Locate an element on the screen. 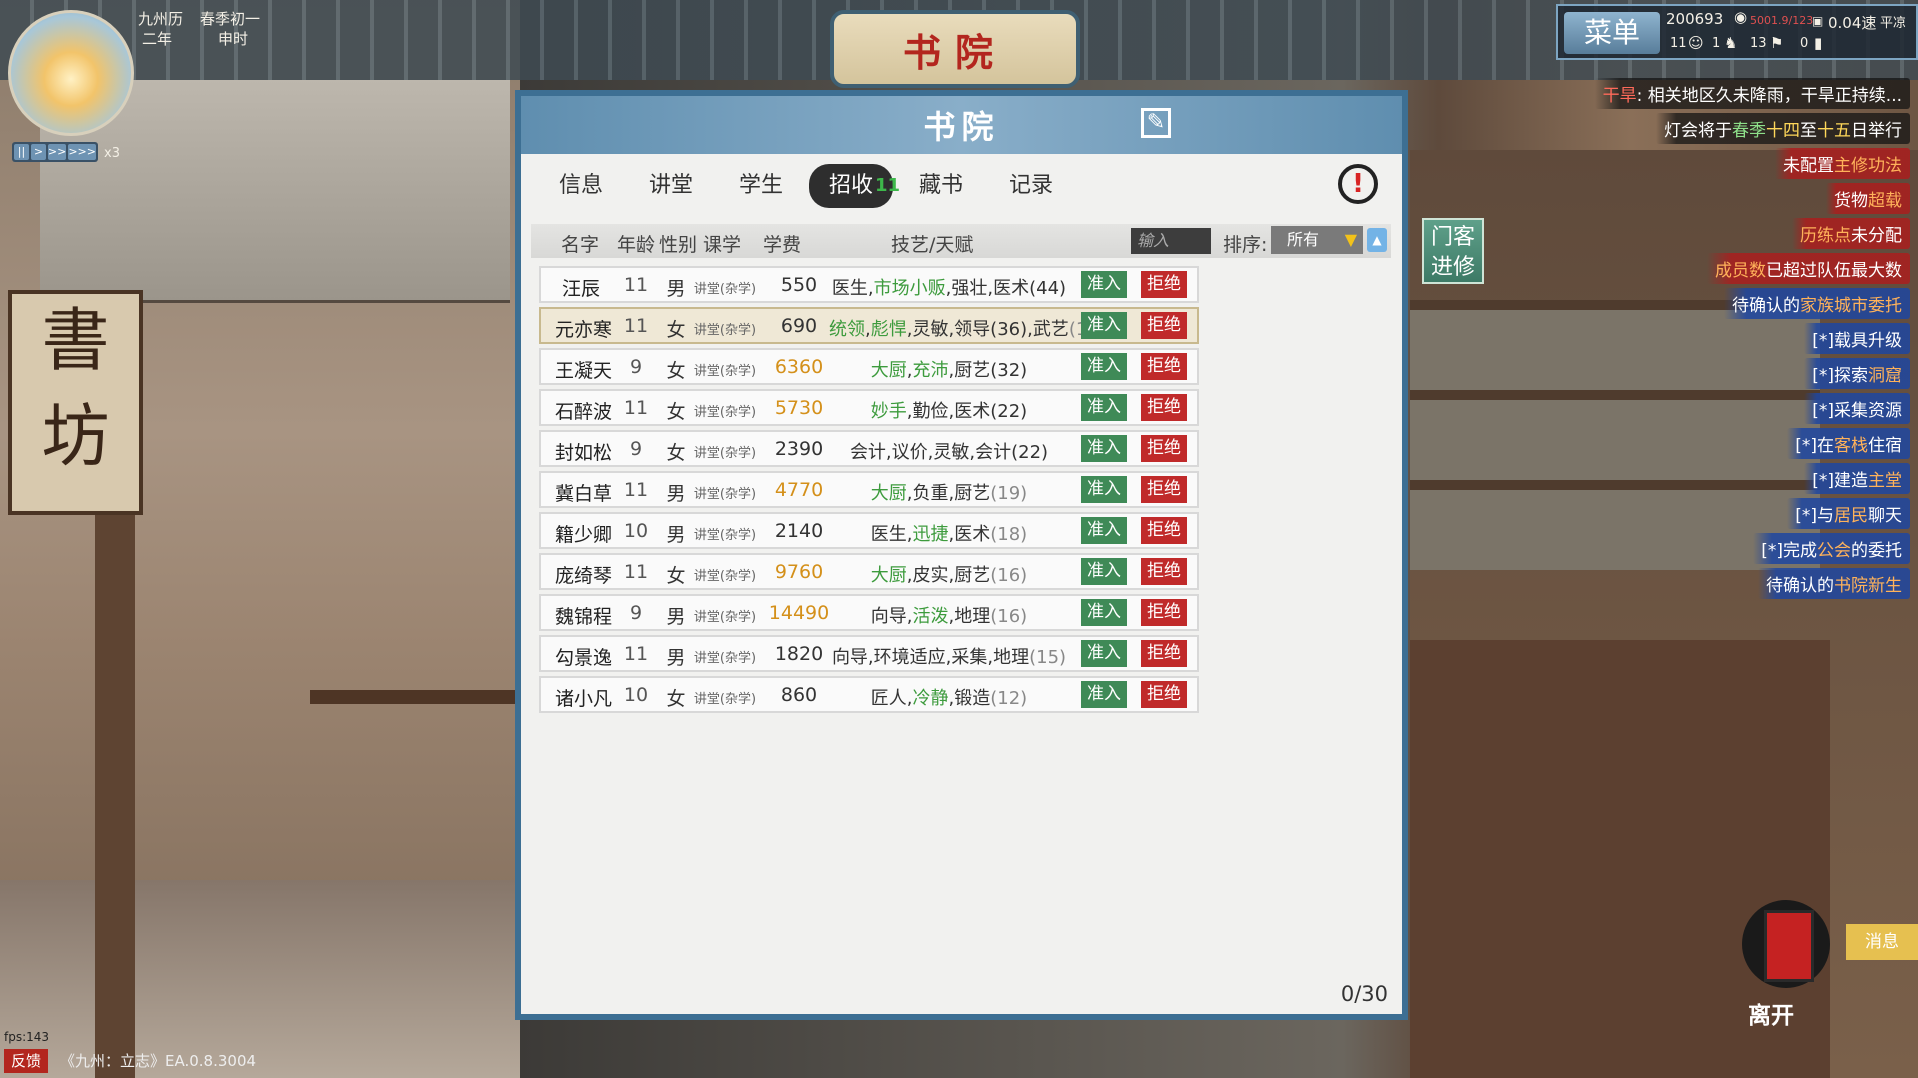  applicant-row: 魏锦程 9 男讲堂(杂学) 14490 向导,活泼,地理(16) 准入 拒绝 is located at coordinates (869, 612).